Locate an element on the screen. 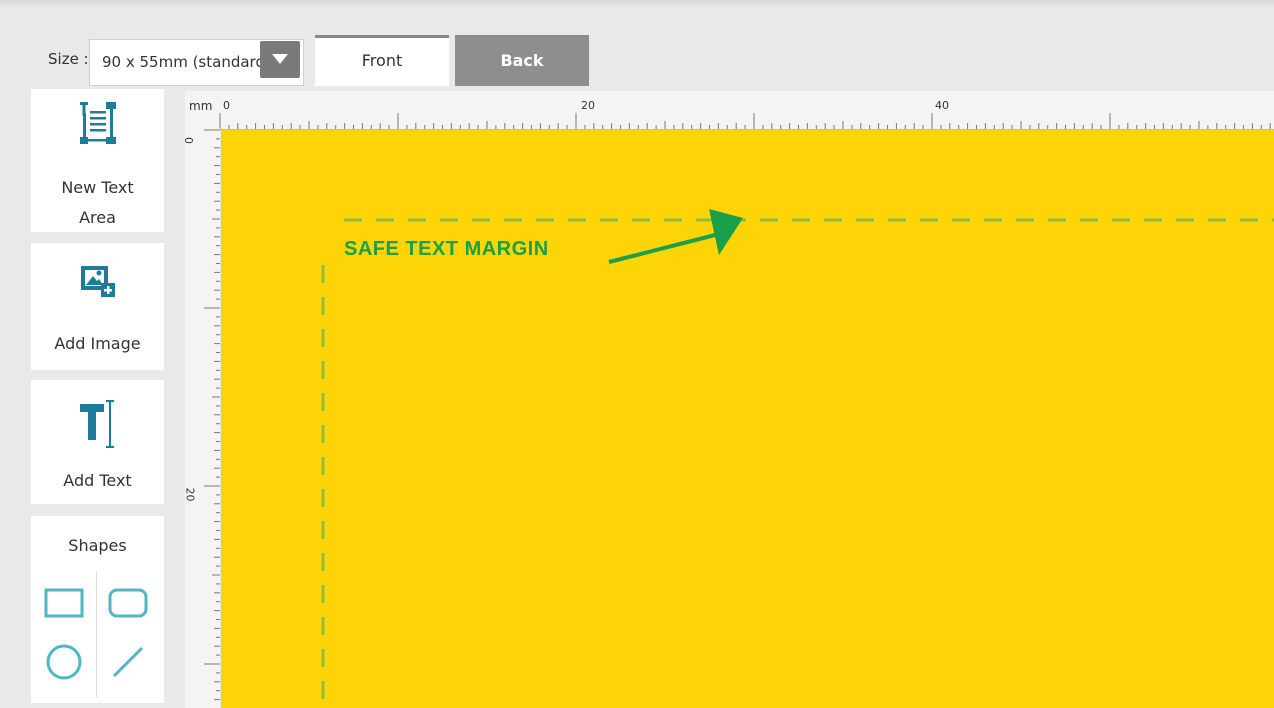 The height and width of the screenshot is (708, 1274). annotation-arrow-shaft is located at coordinates (664, 248).